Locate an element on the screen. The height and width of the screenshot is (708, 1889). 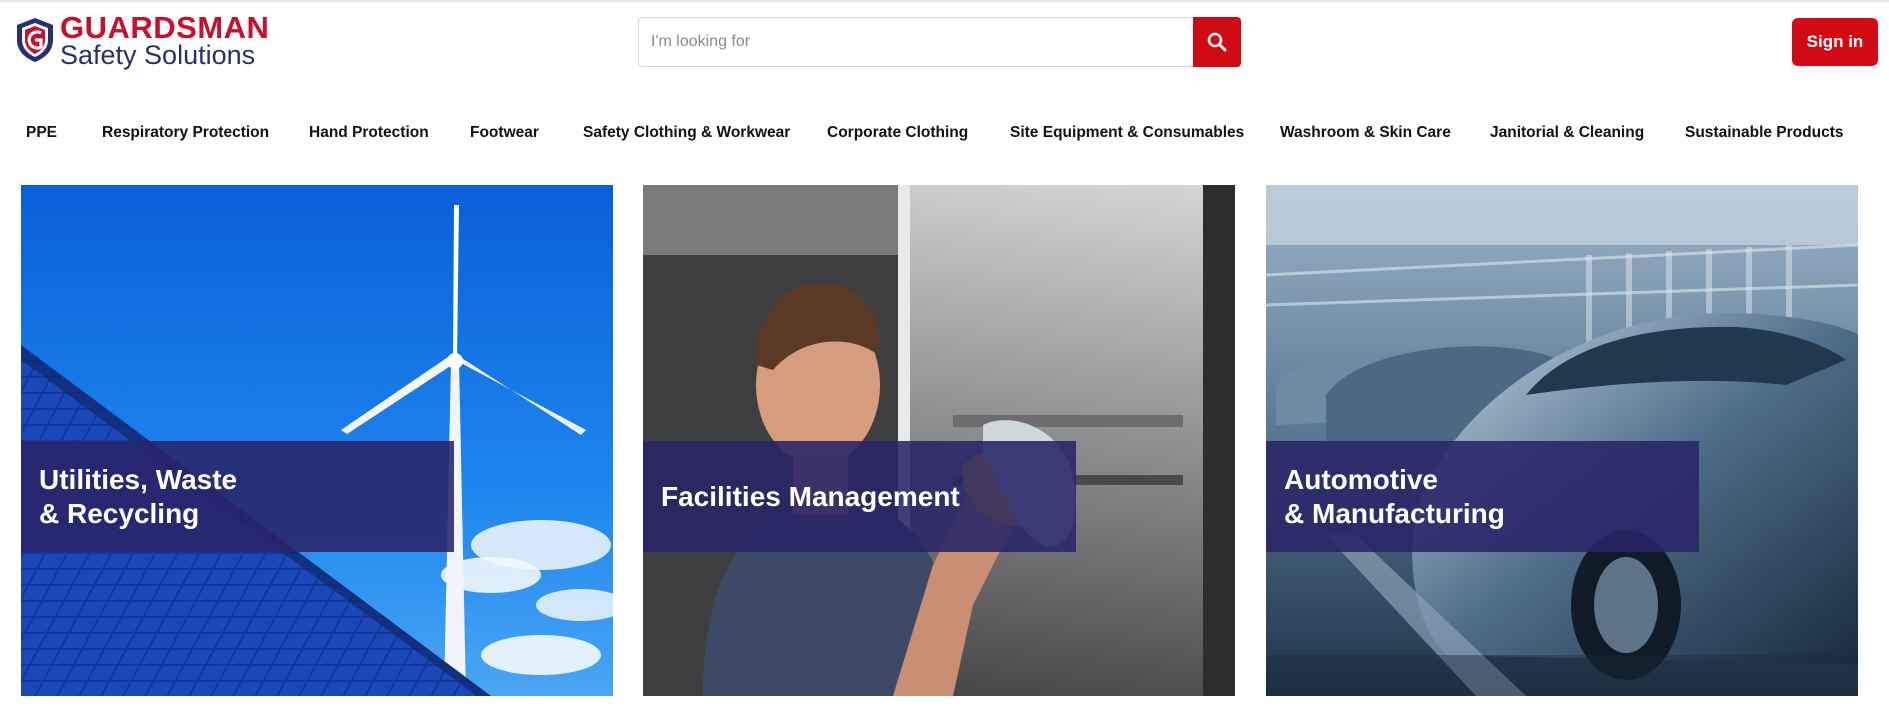
nav-item-hand-protection: Hand Protection is located at coordinates (369, 133).